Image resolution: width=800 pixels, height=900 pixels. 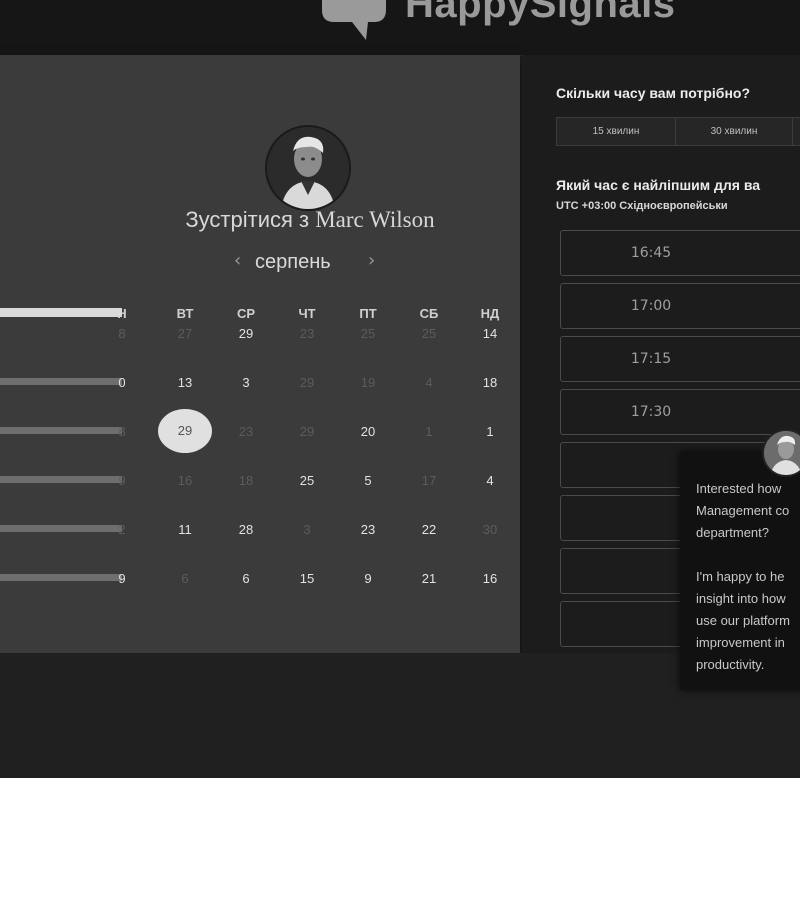 I want to click on chat-message-line: improvement in, so click(x=740, y=642).